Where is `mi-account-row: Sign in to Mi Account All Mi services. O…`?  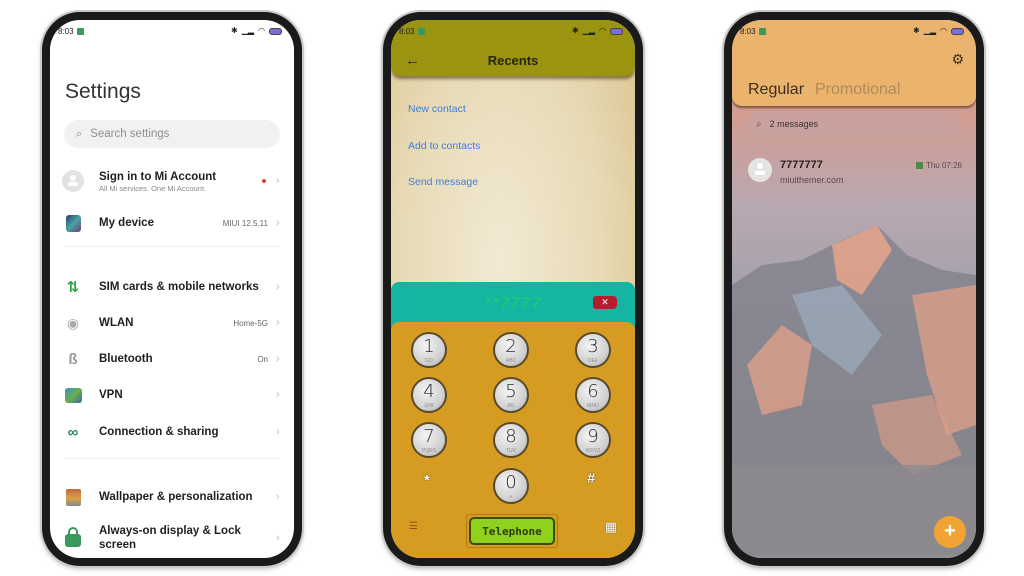 mi-account-row: Sign in to Mi Account All Mi services. O… is located at coordinates (173, 181).